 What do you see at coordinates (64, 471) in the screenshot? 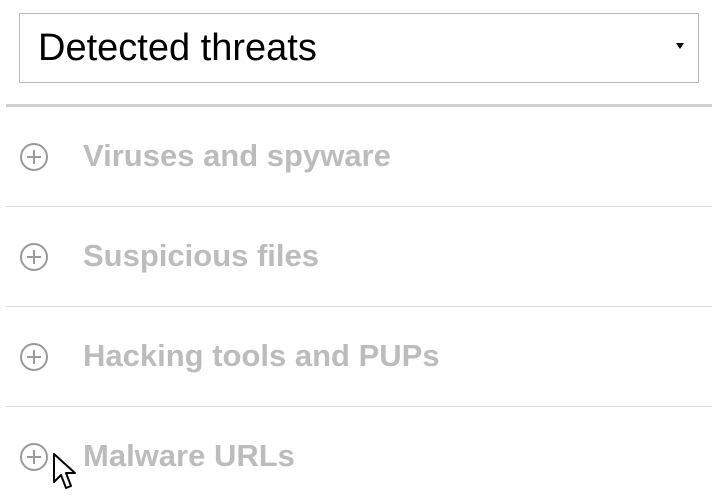
I see `mouse-pointer-icon` at bounding box center [64, 471].